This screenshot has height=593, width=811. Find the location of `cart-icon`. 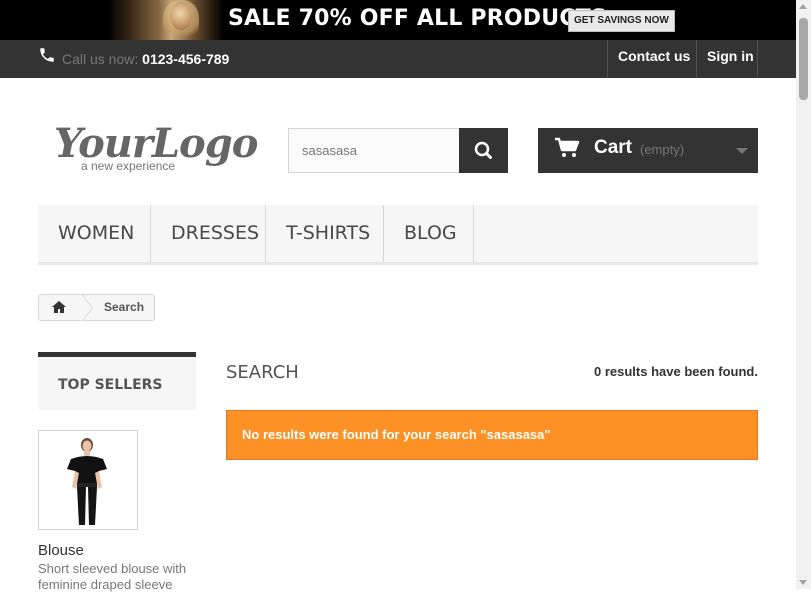

cart-icon is located at coordinates (567, 147).